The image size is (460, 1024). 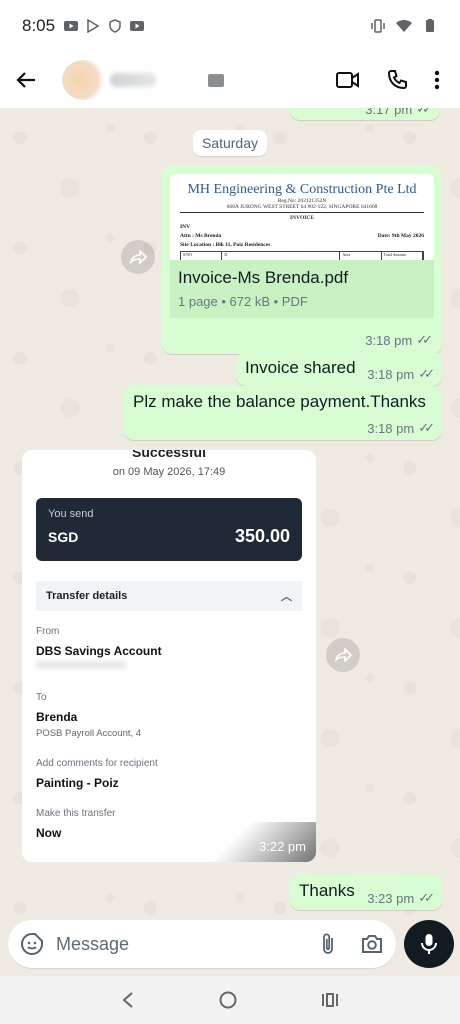 I want to click on message-time: 3:17 pm, so click(x=389, y=112).